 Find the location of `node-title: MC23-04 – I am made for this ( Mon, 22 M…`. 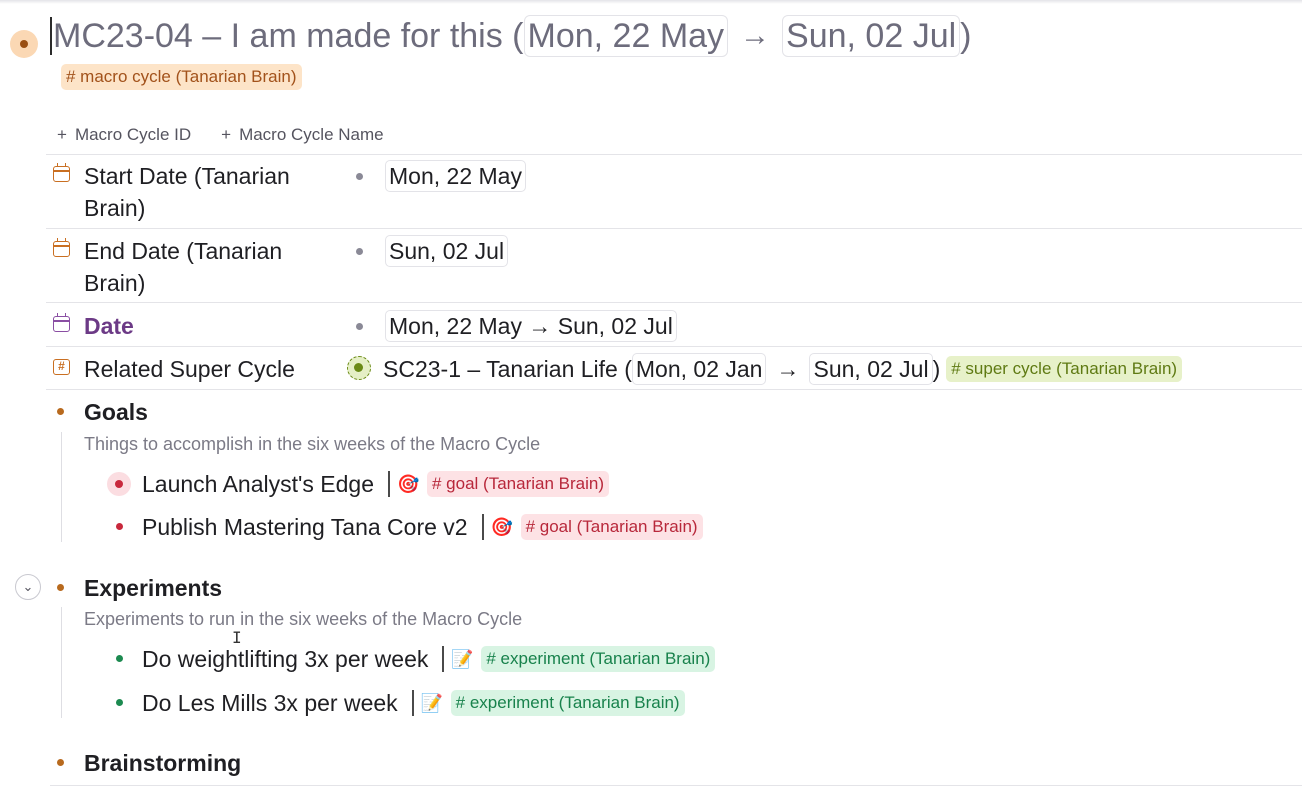

node-title: MC23-04 – I am made for this ( Mon, 22 M… is located at coordinates (511, 36).